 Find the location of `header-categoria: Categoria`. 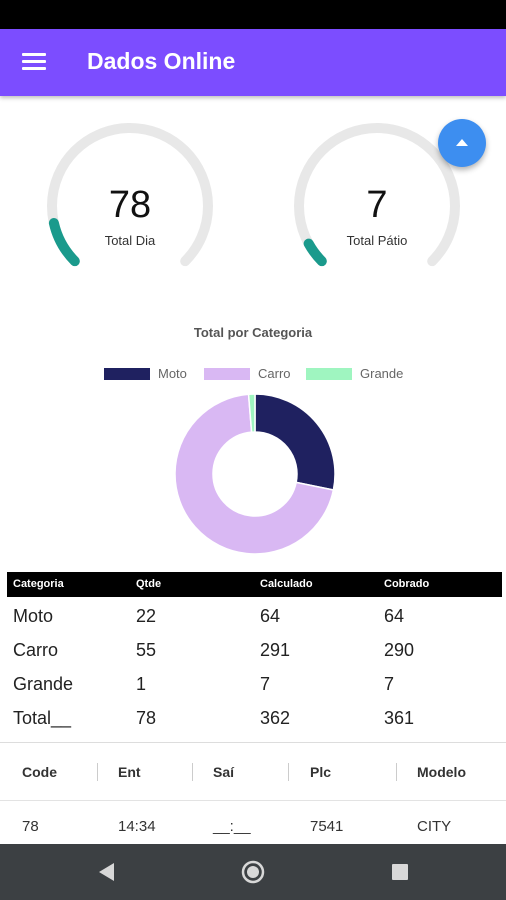

header-categoria: Categoria is located at coordinates (38, 584).